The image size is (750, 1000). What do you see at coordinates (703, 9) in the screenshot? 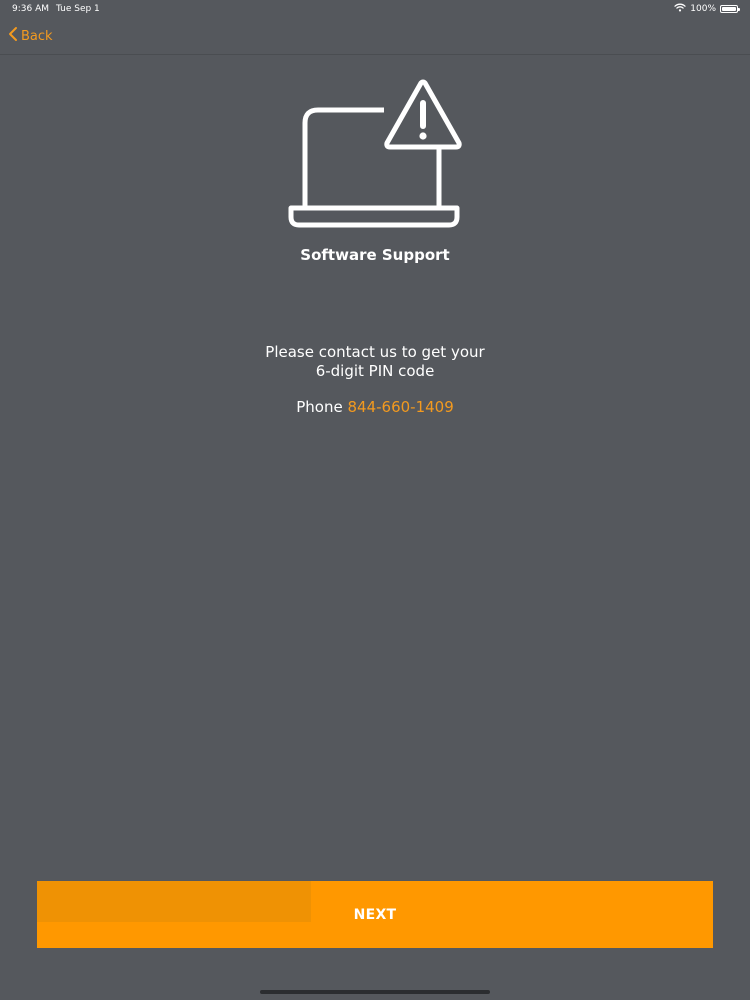
I see `battery-percent: 100%` at bounding box center [703, 9].